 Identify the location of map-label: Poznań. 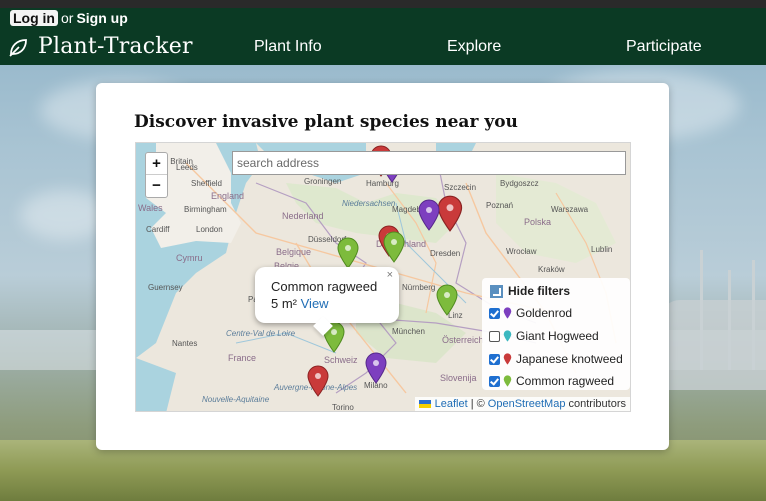
(500, 205).